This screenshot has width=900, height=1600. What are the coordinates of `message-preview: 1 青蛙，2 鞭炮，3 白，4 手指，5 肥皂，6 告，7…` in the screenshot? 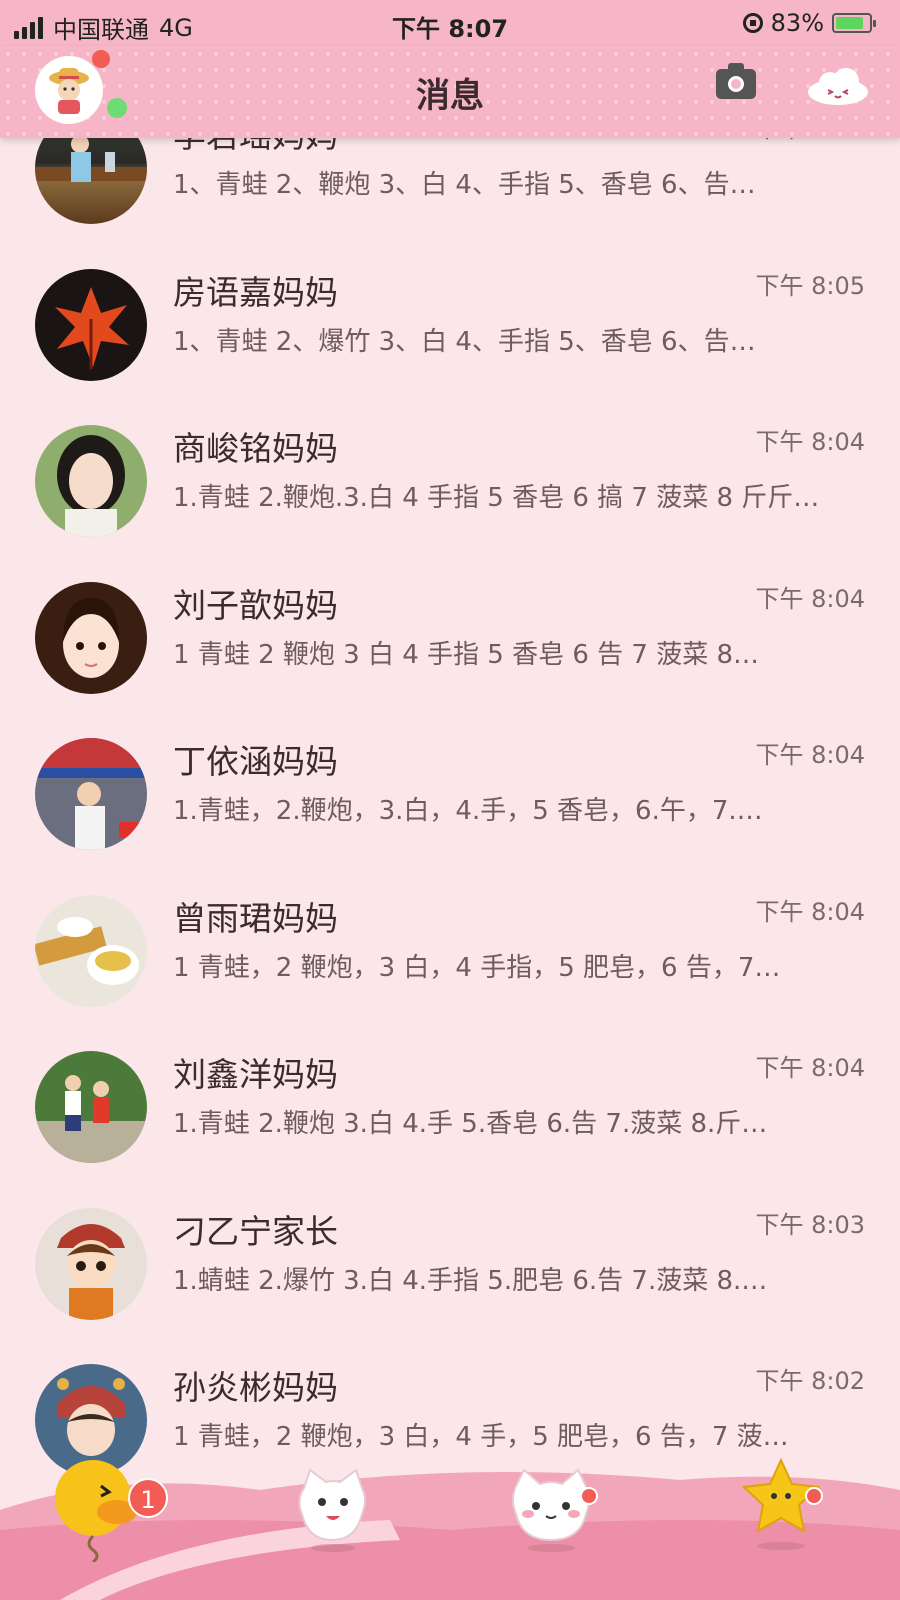 It's located at (477, 967).